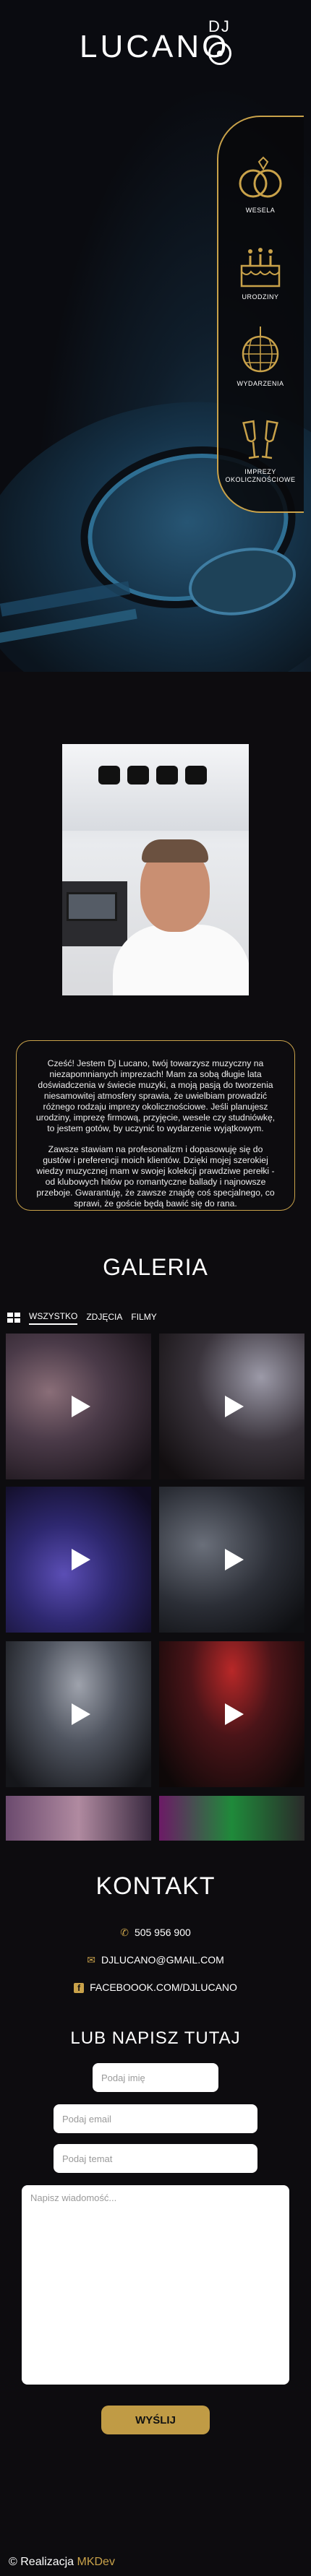 Image resolution: width=311 pixels, height=2576 pixels. I want to click on email-input, so click(155, 2118).